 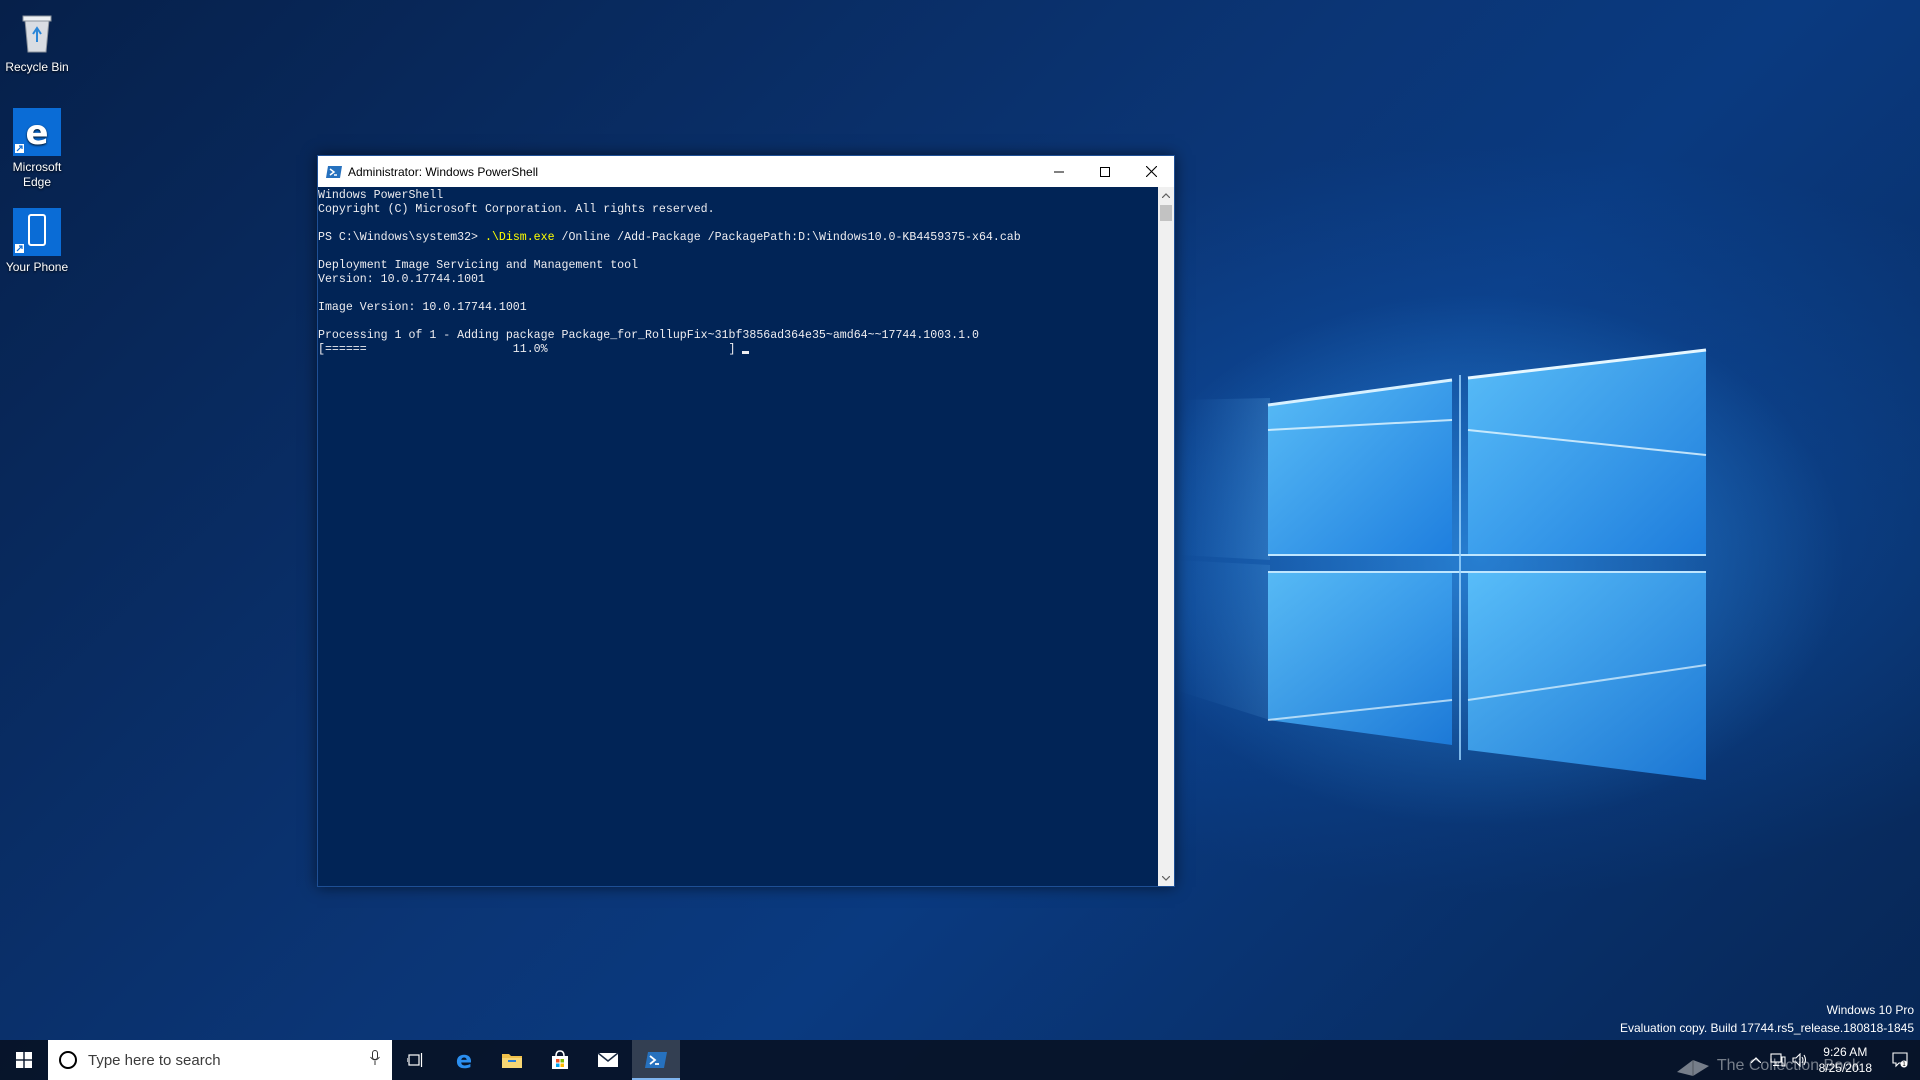 I want to click on show-hidden-icons-button, so click(x=1756, y=1060).